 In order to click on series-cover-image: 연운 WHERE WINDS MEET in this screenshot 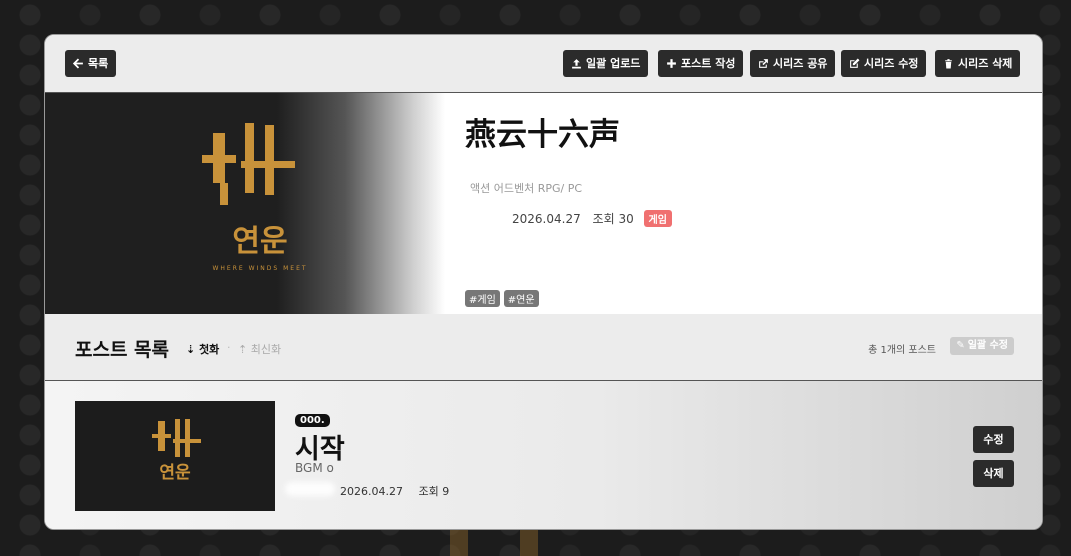, I will do `click(245, 203)`.